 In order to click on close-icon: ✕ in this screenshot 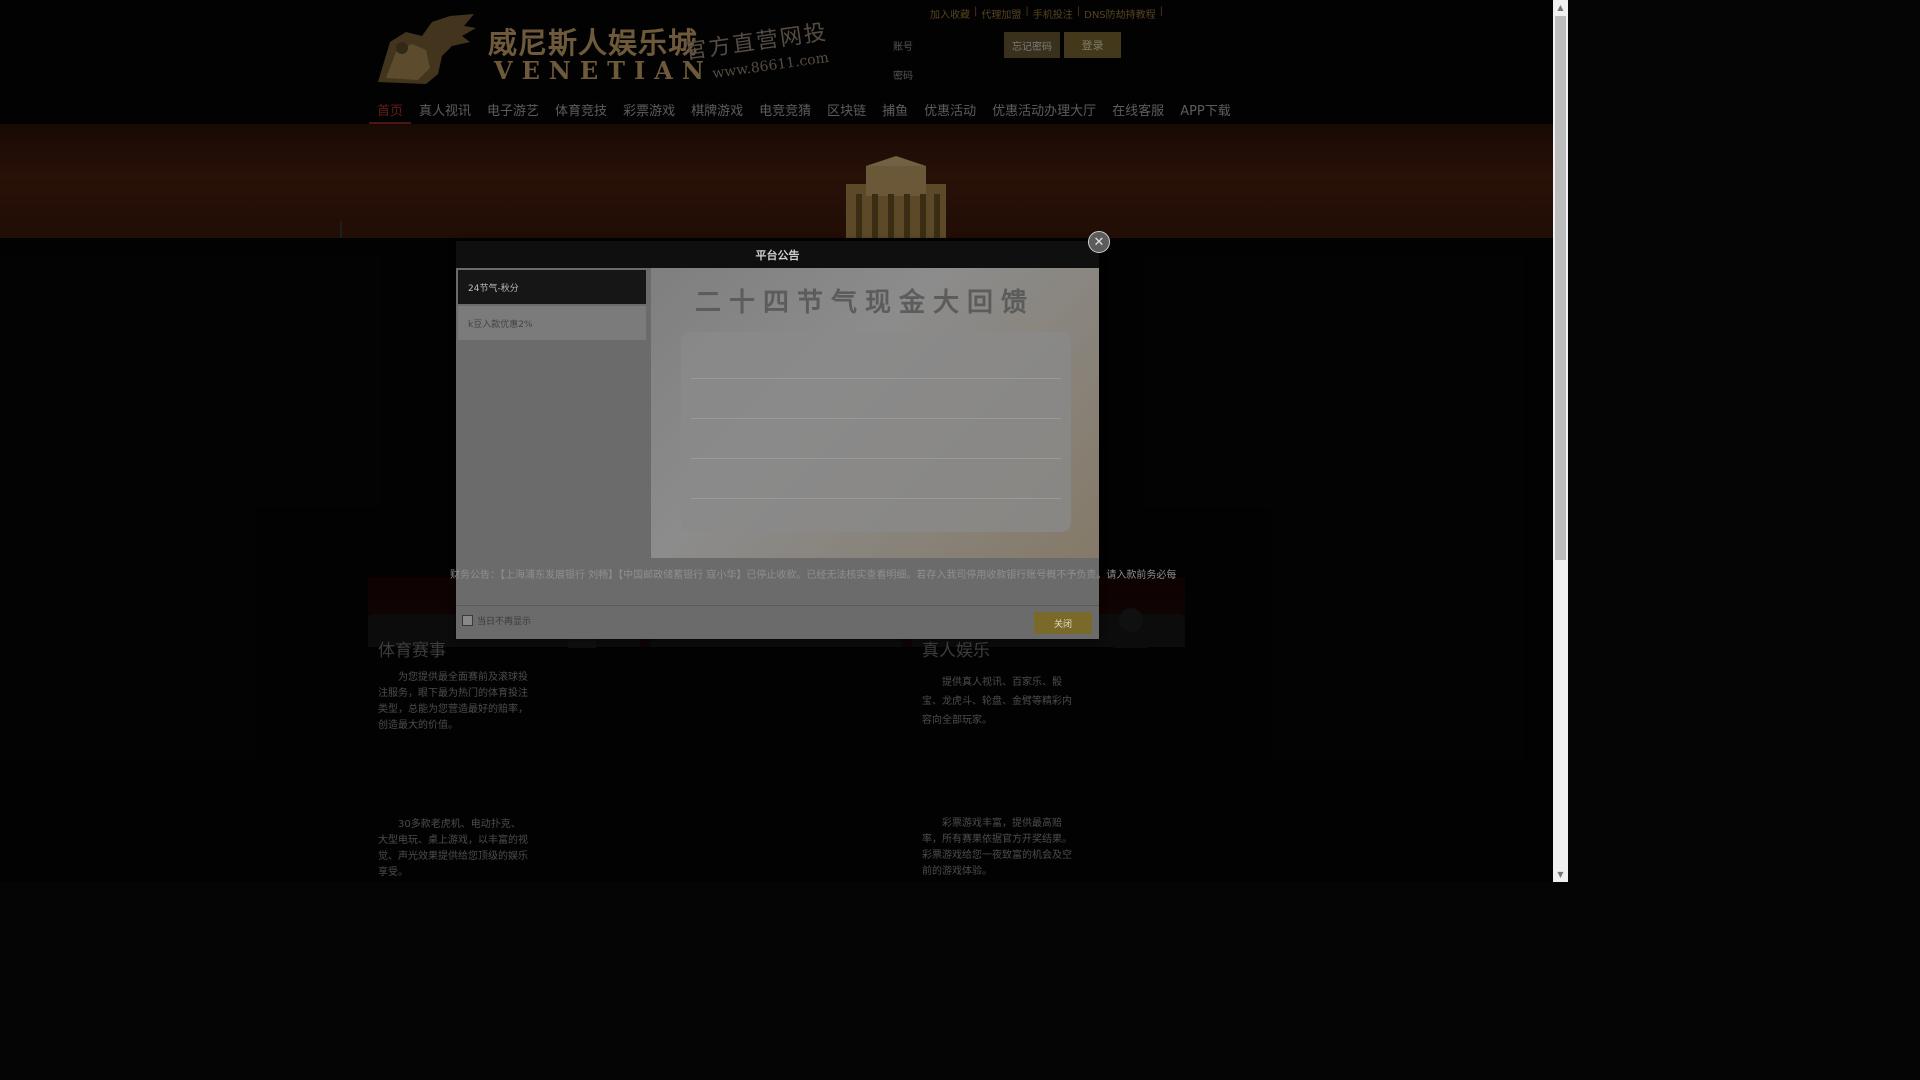, I will do `click(1099, 242)`.